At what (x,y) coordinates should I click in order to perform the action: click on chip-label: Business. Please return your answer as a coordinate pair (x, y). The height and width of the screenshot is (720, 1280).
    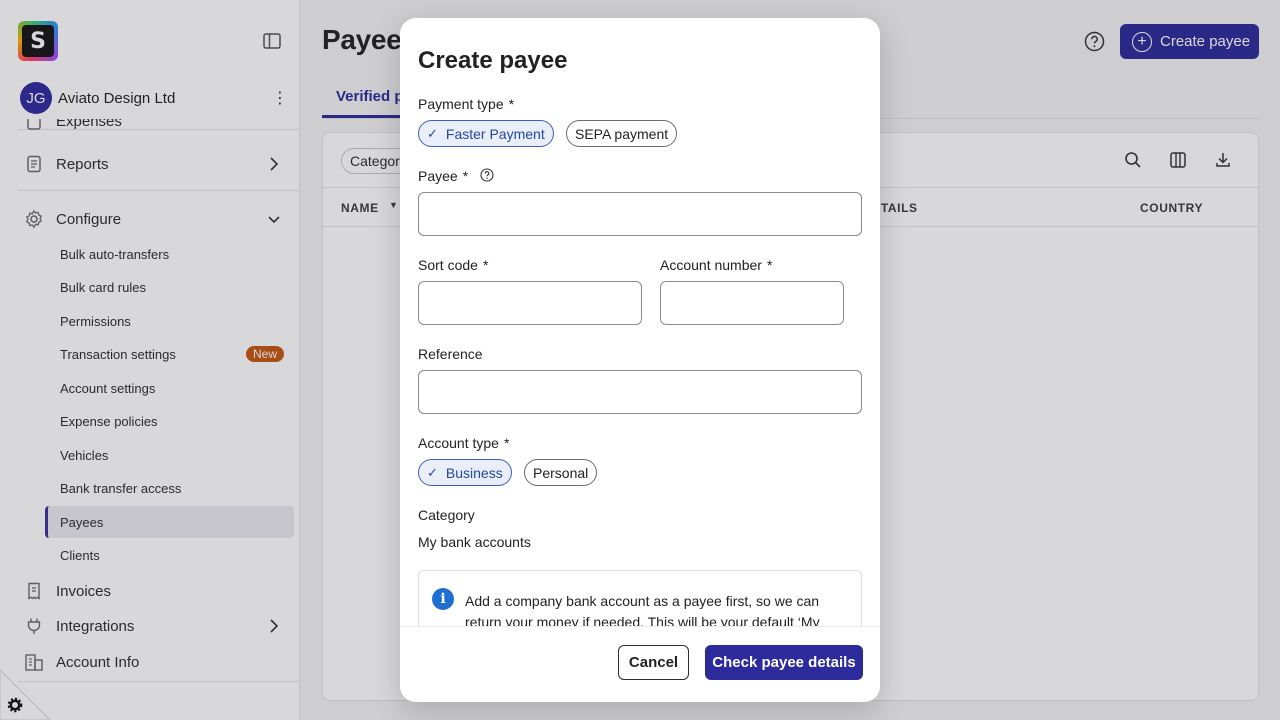
    Looking at the image, I should click on (474, 472).